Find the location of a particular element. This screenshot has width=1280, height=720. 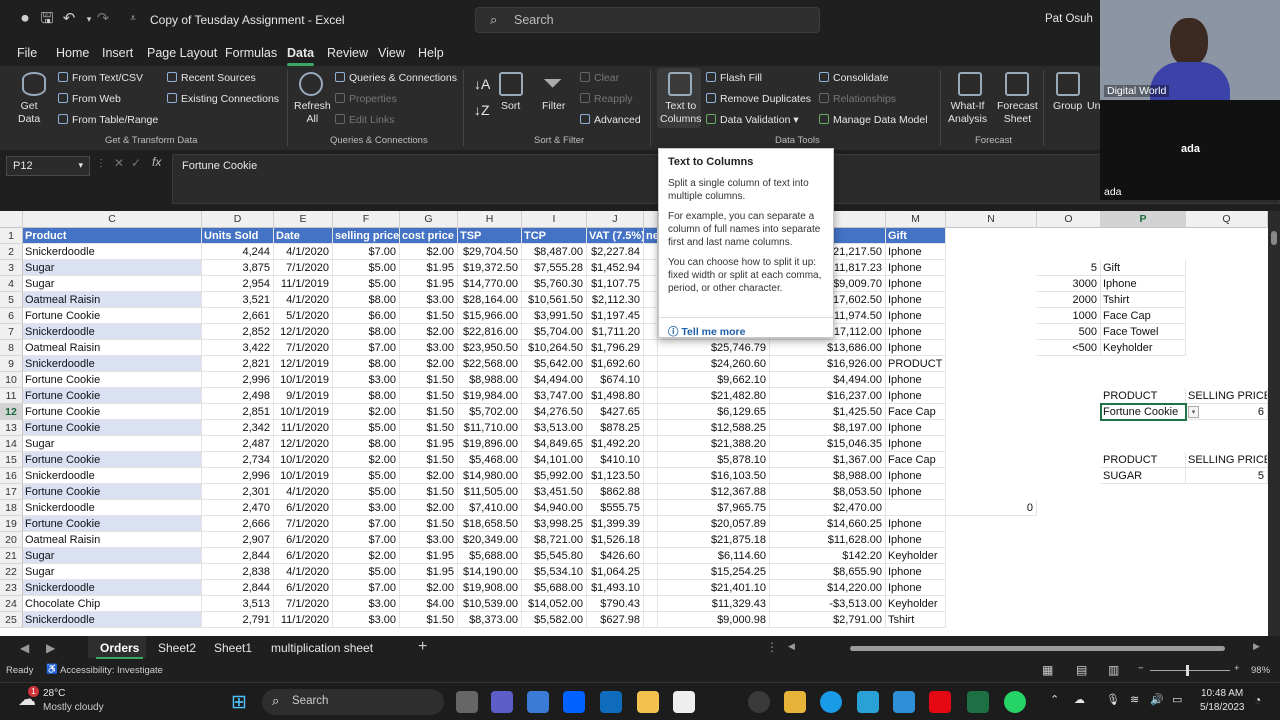

vertical-scrollbar is located at coordinates (1274, 423).